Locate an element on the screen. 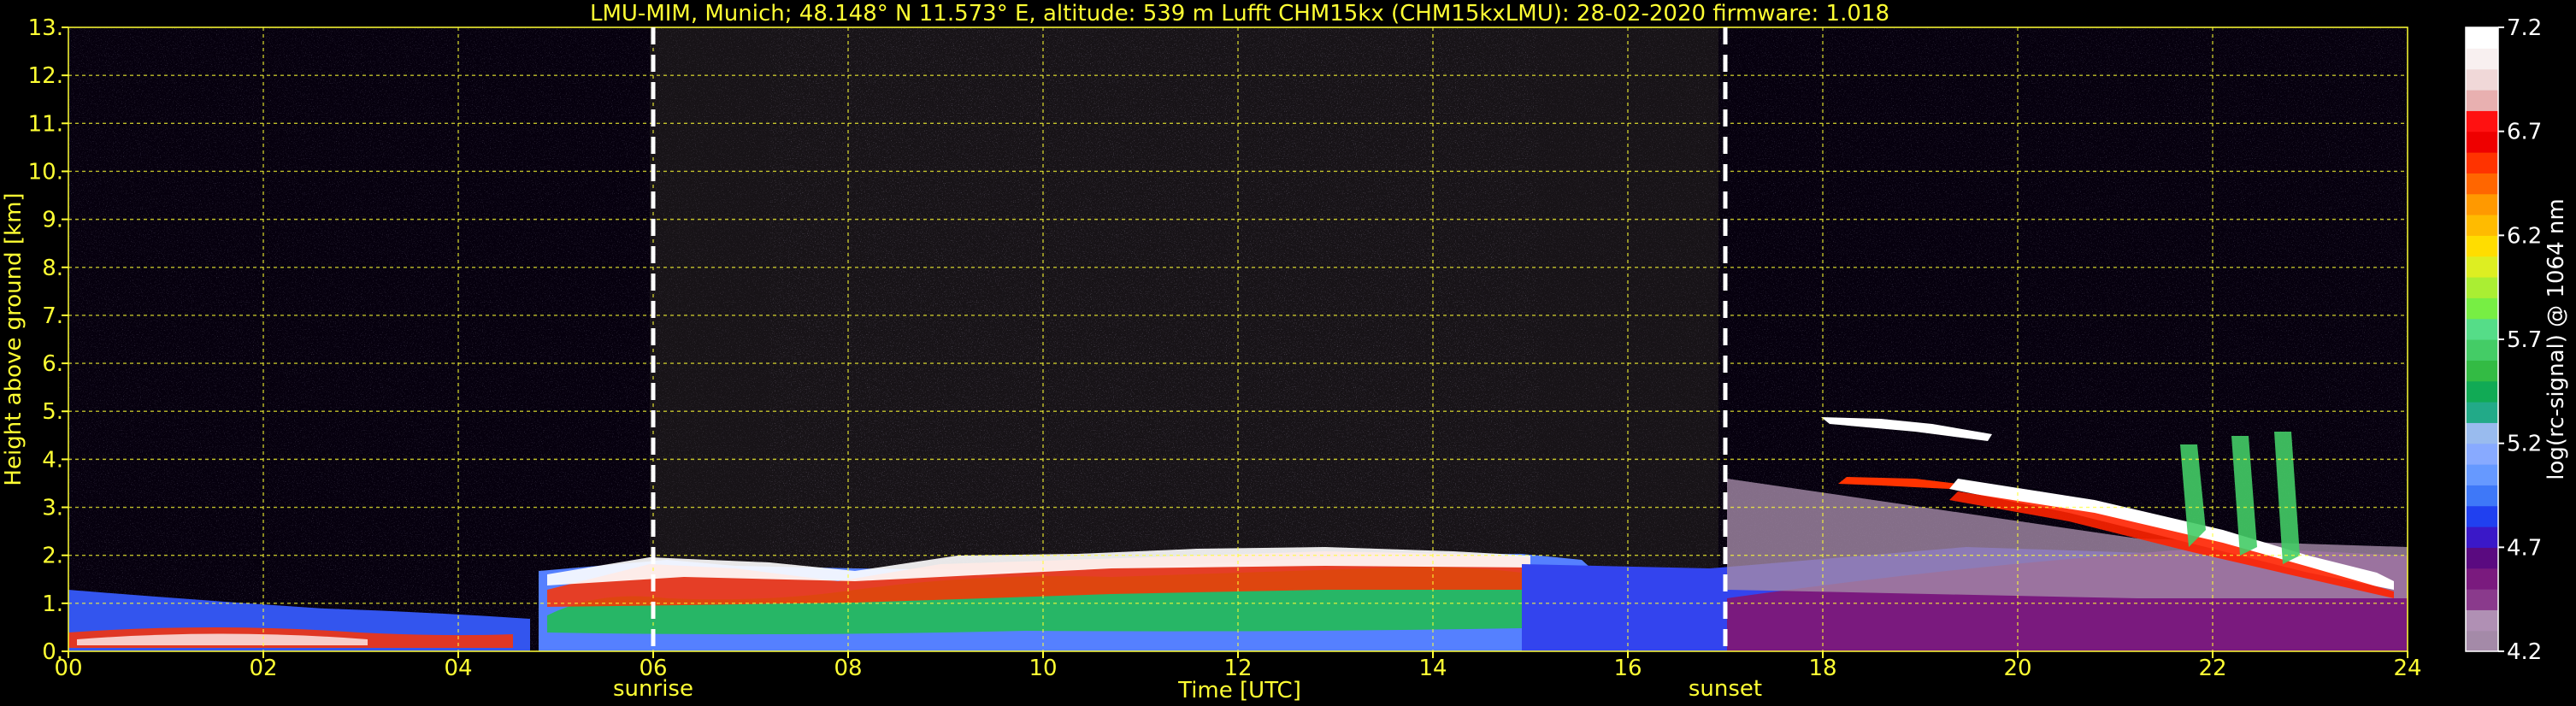  y-tick-label: 9. is located at coordinates (52, 220).